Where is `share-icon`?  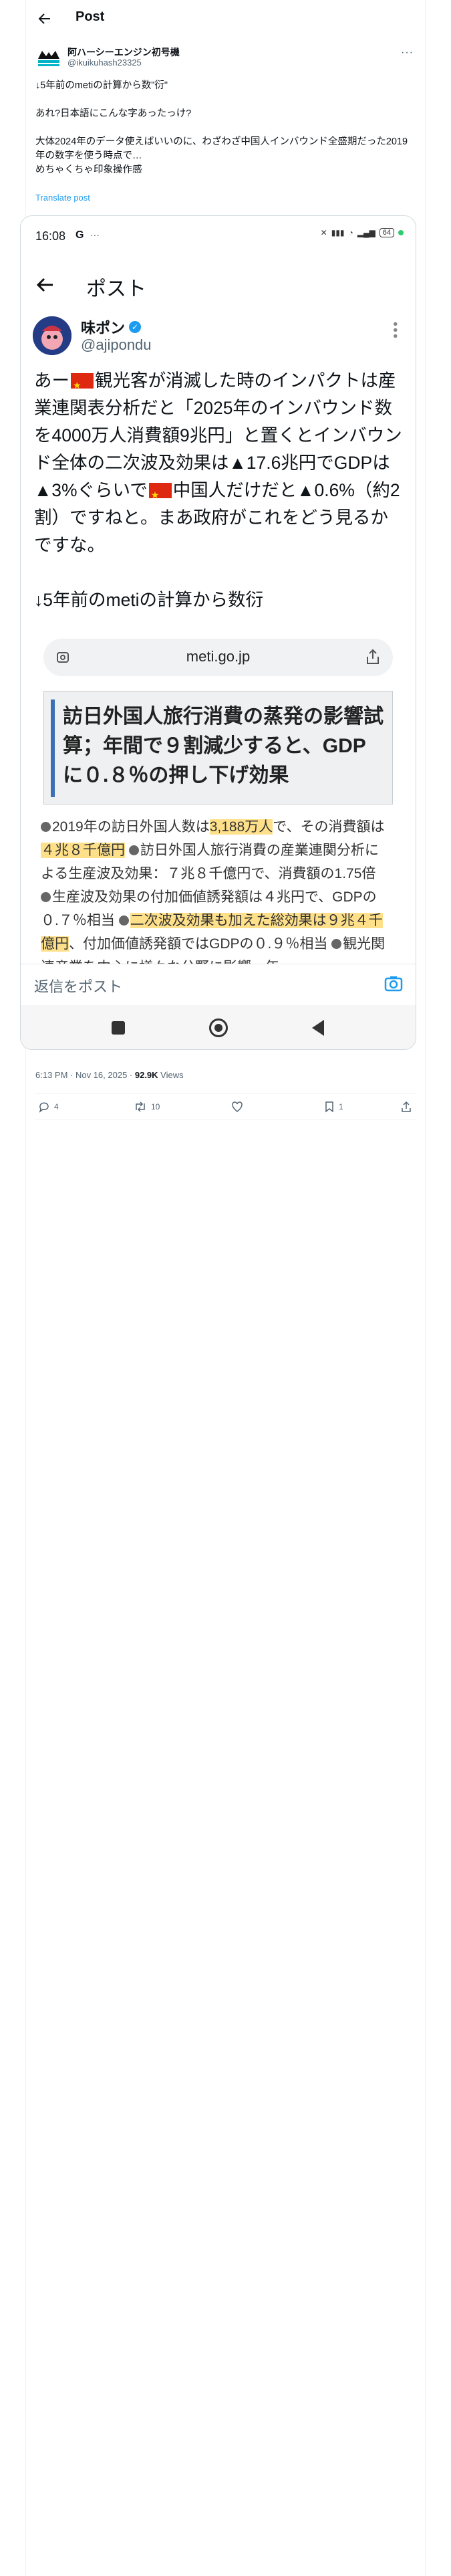 share-icon is located at coordinates (406, 1106).